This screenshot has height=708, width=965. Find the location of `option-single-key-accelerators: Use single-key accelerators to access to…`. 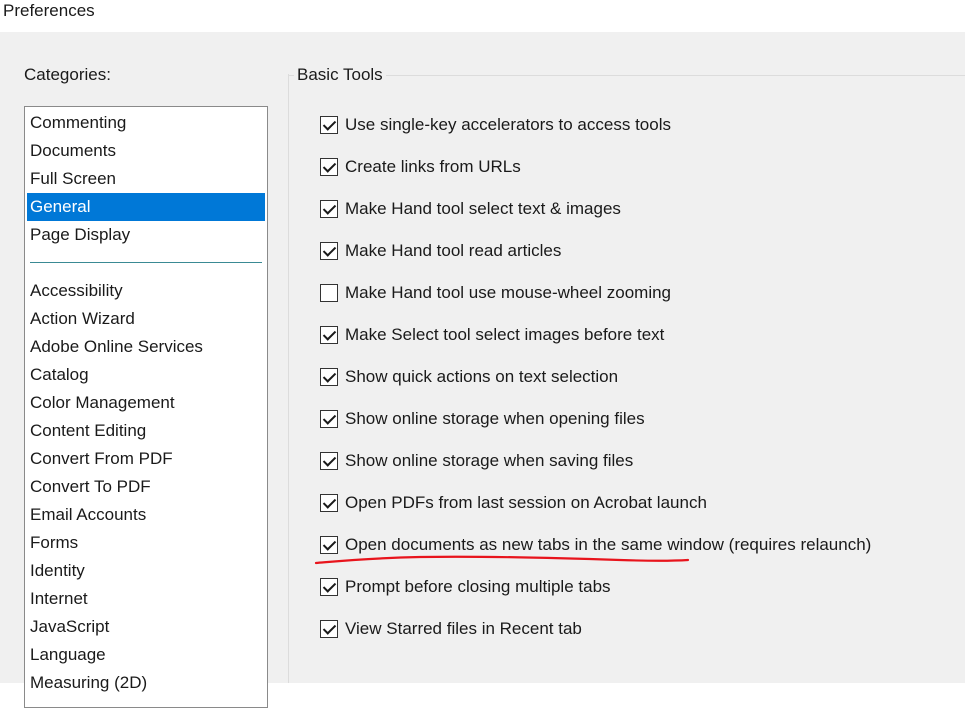

option-single-key-accelerators: Use single-key accelerators to access to… is located at coordinates (495, 125).